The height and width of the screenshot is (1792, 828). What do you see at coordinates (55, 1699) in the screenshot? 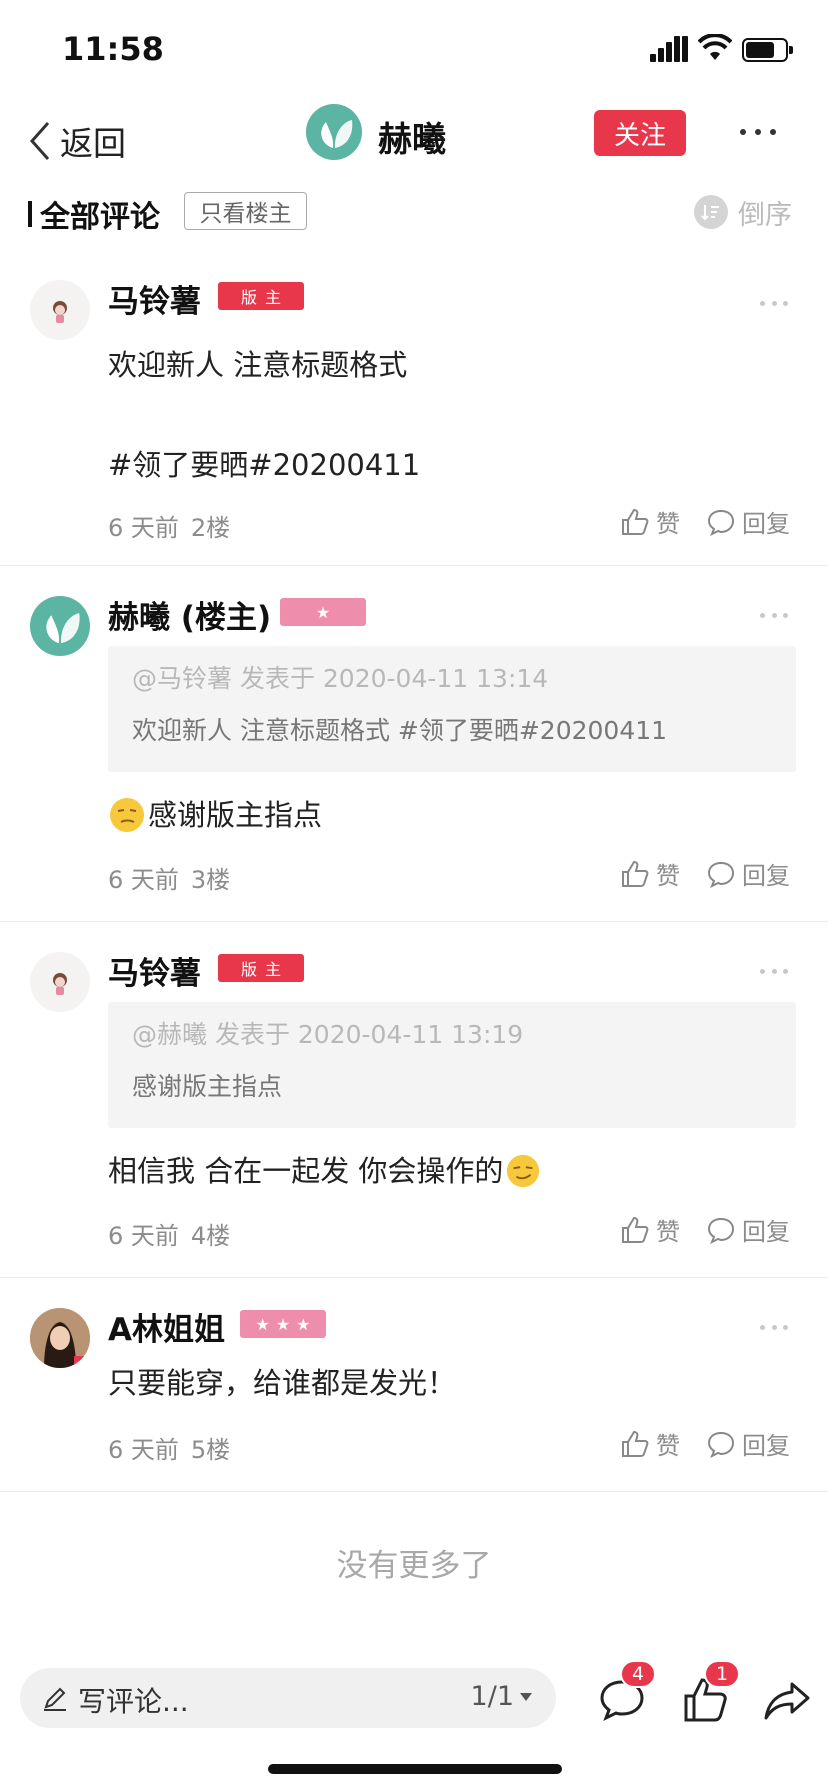
I see `pen-icon` at bounding box center [55, 1699].